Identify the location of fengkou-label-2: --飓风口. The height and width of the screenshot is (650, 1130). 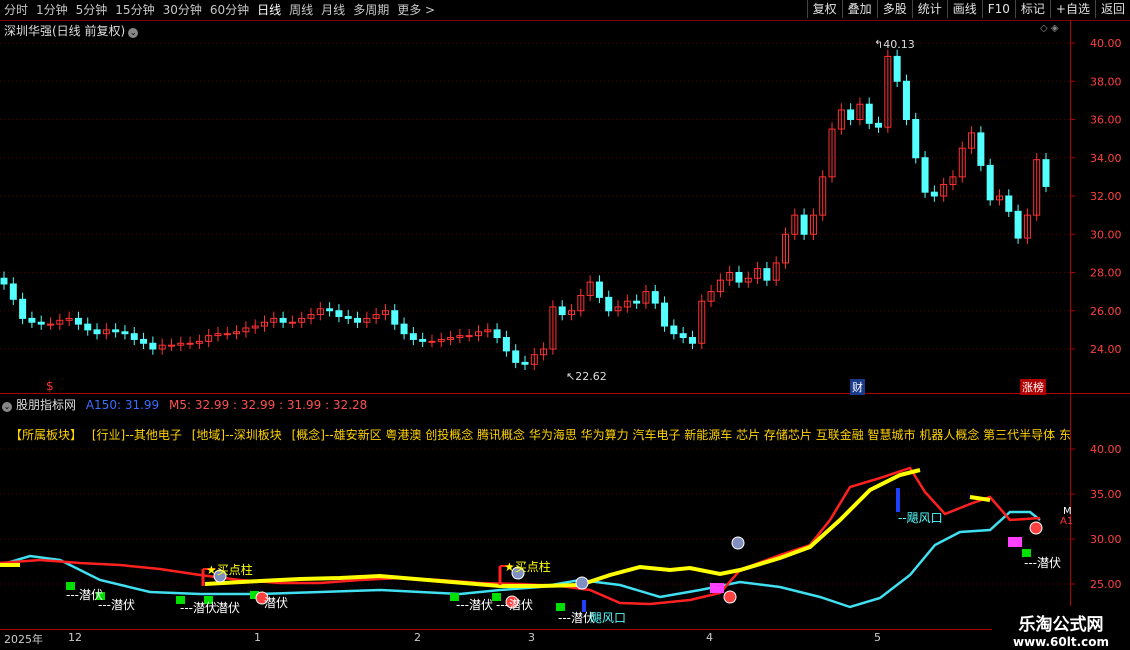
(920, 518).